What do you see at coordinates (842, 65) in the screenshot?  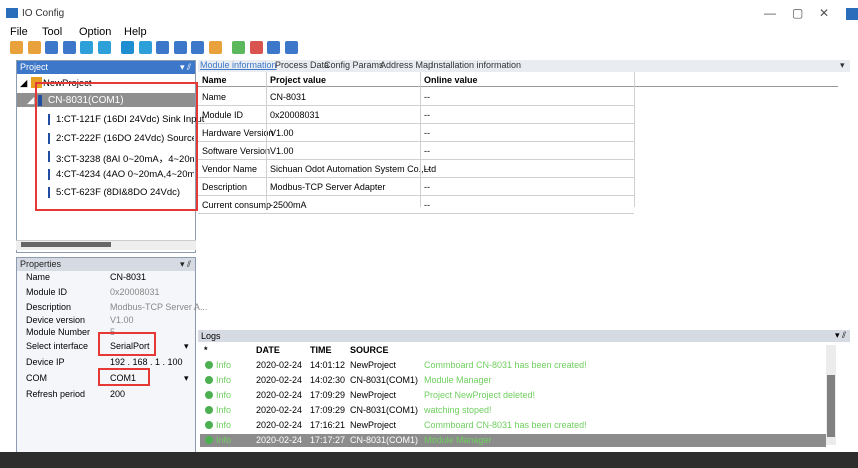 I see `tabs-dropdown-icon: ▾` at bounding box center [842, 65].